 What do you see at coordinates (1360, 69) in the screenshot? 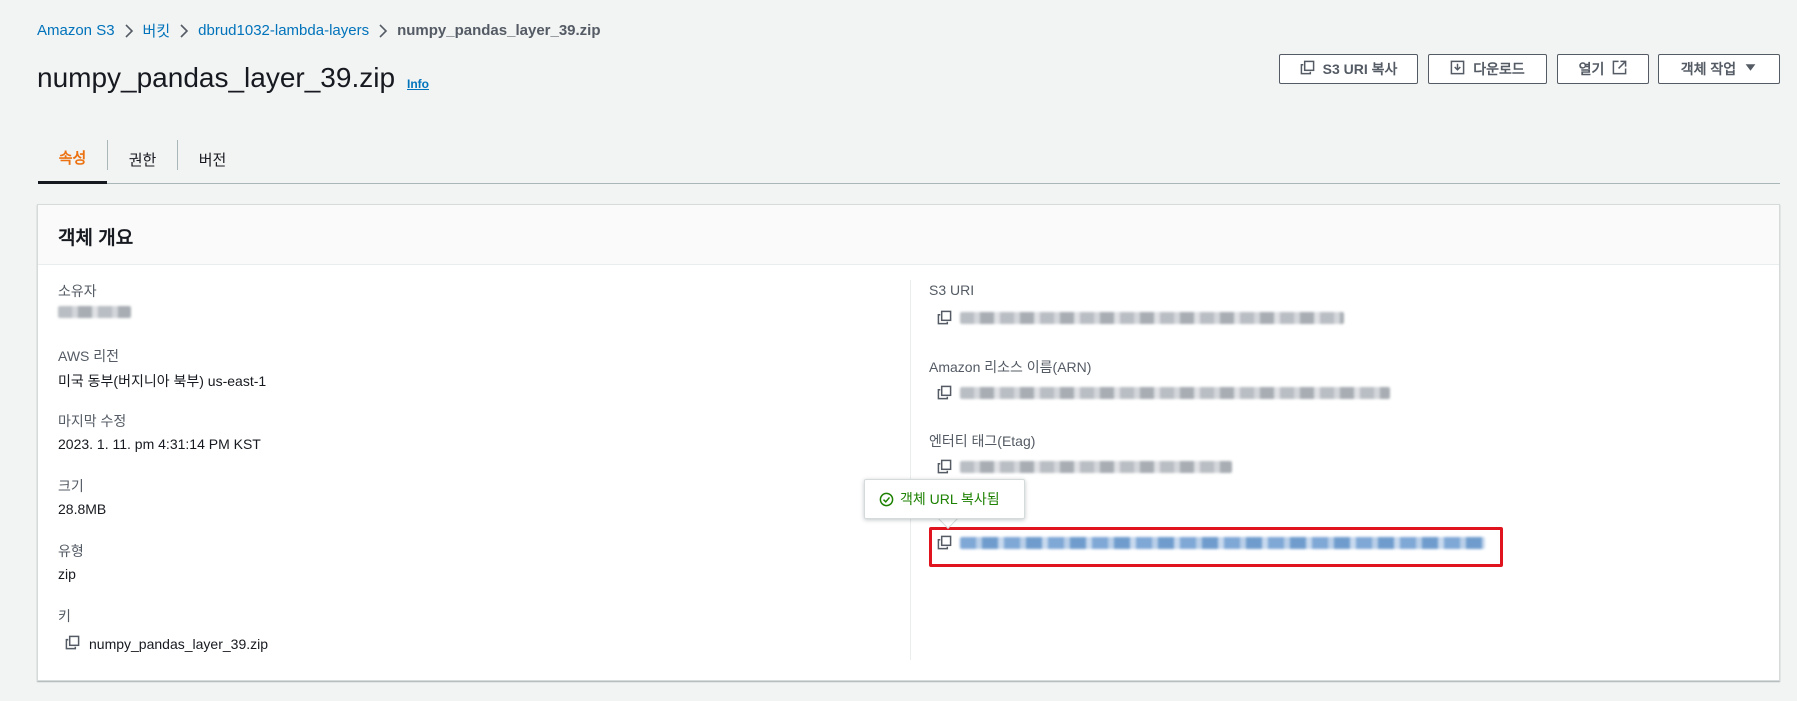
I see `copy-s3-uri-label: S3 URI 복사` at bounding box center [1360, 69].